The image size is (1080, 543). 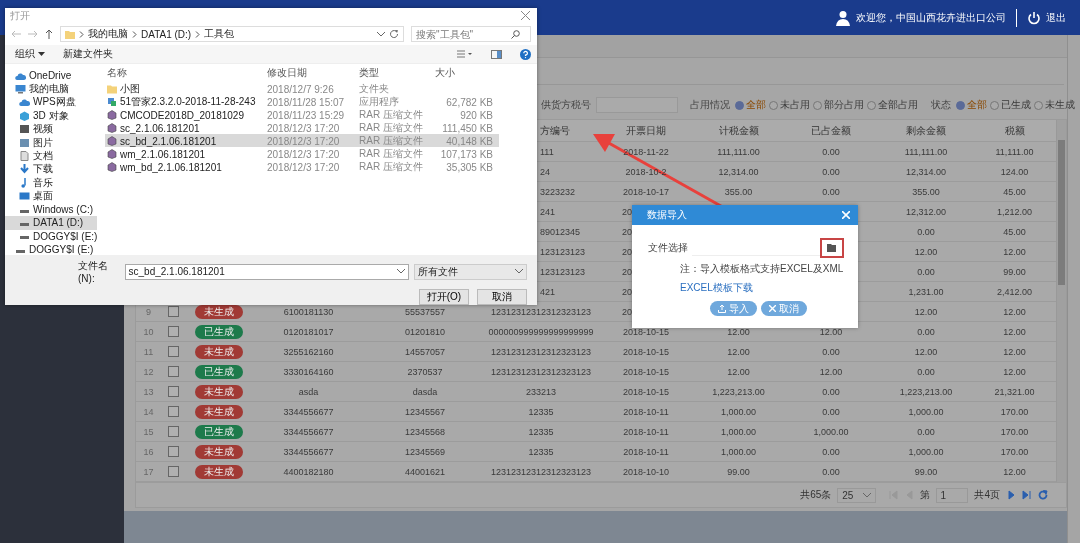 I want to click on table-cell: 4400182180, so click(x=308, y=471).